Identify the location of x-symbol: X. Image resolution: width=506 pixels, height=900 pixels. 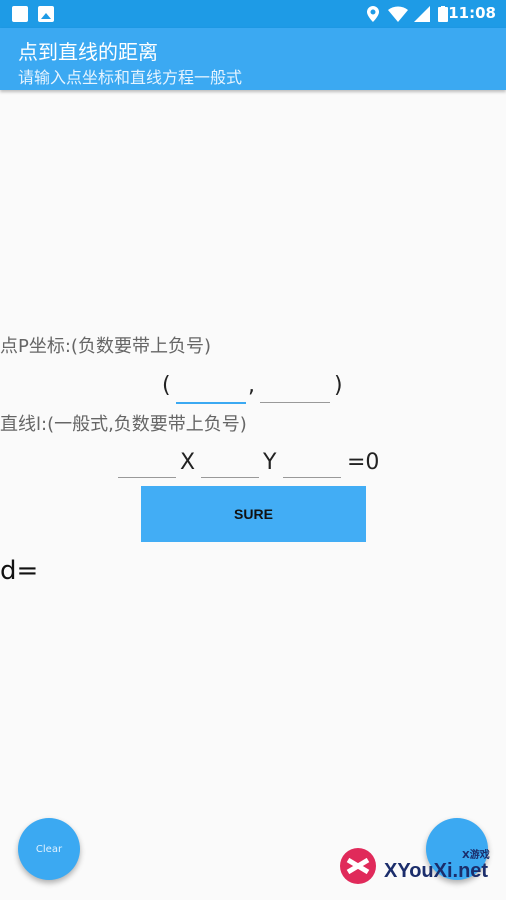
(188, 462).